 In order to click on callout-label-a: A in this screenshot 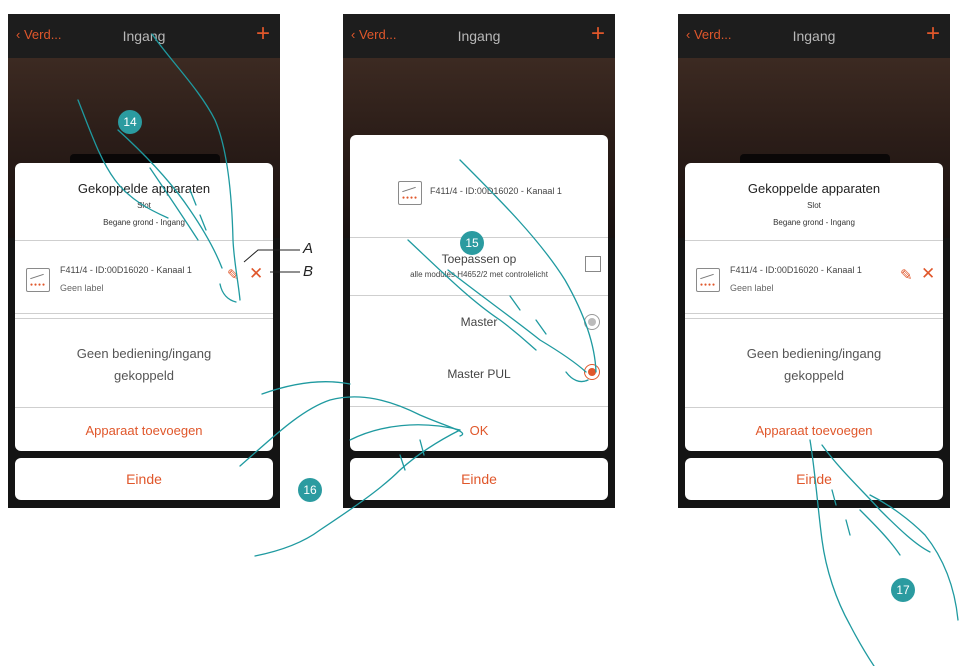, I will do `click(308, 248)`.